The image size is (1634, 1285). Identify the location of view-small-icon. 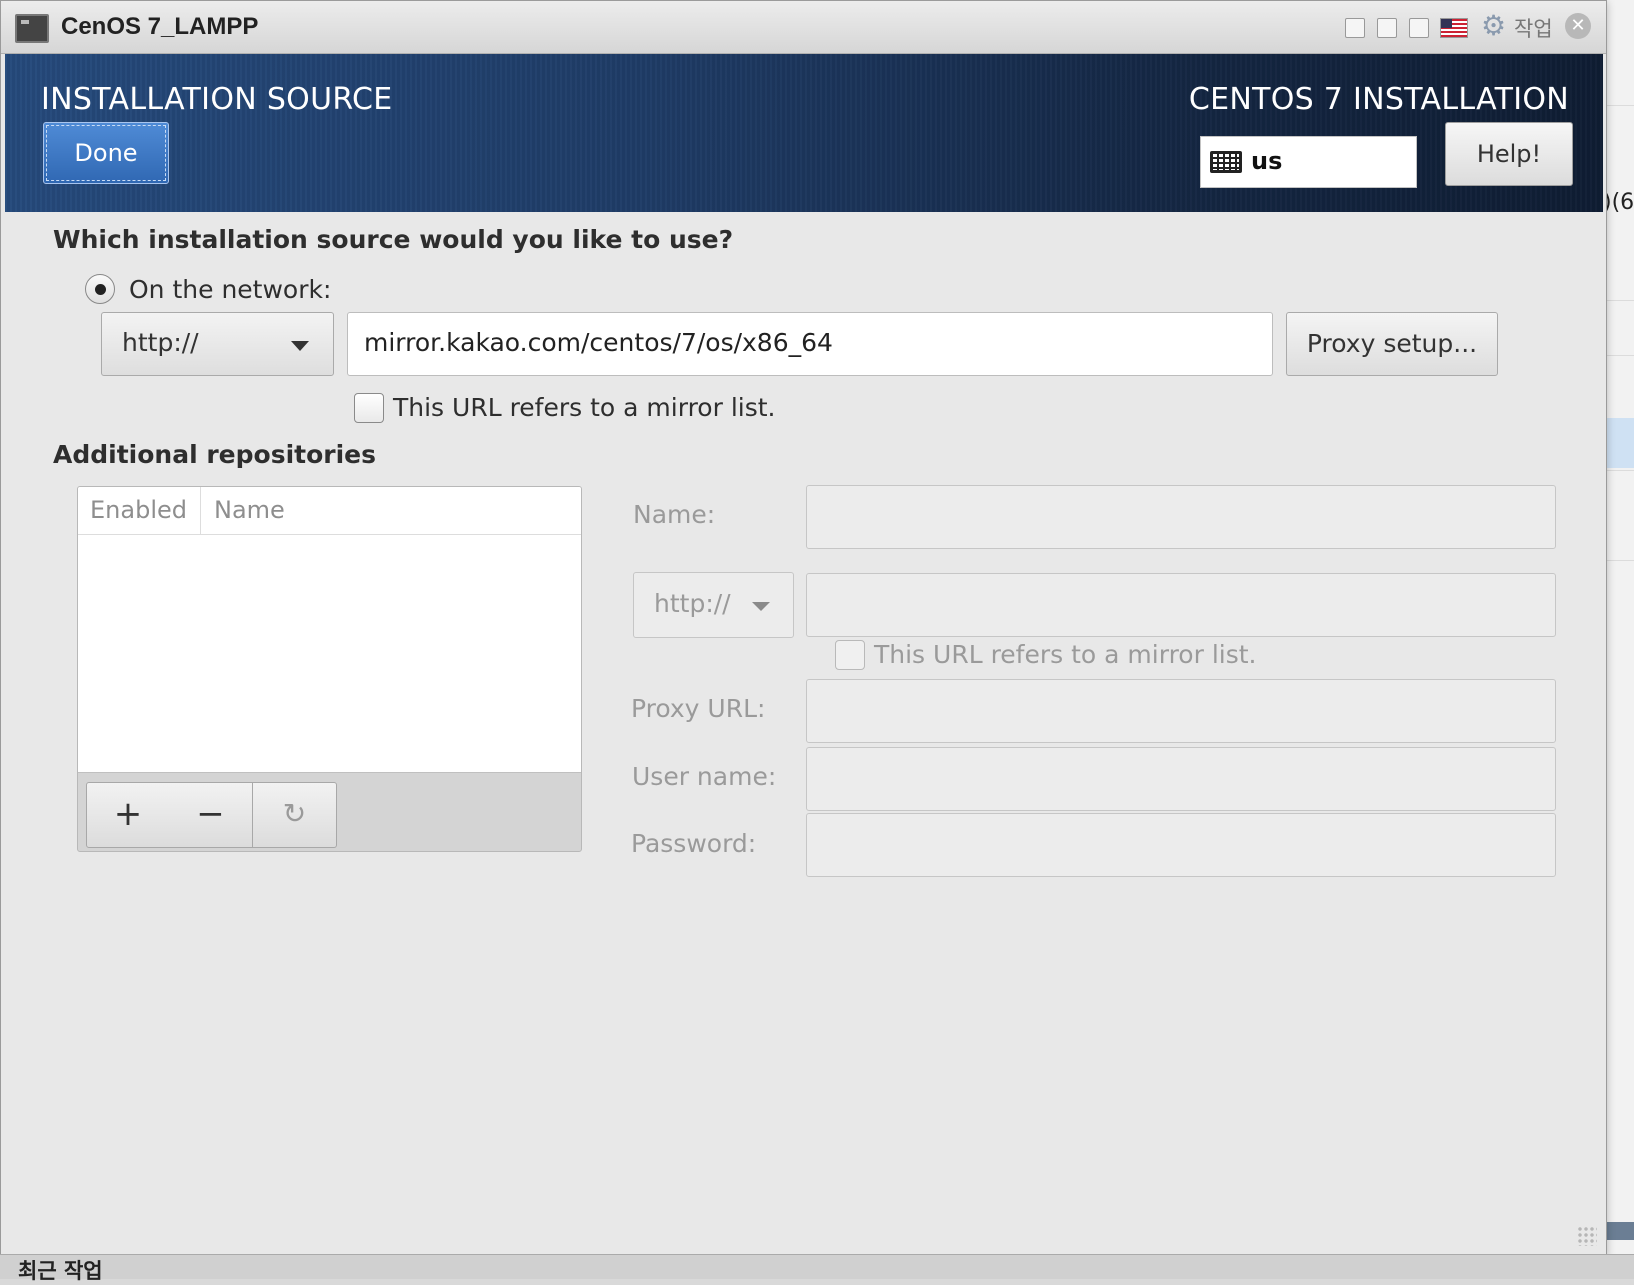
(1355, 28).